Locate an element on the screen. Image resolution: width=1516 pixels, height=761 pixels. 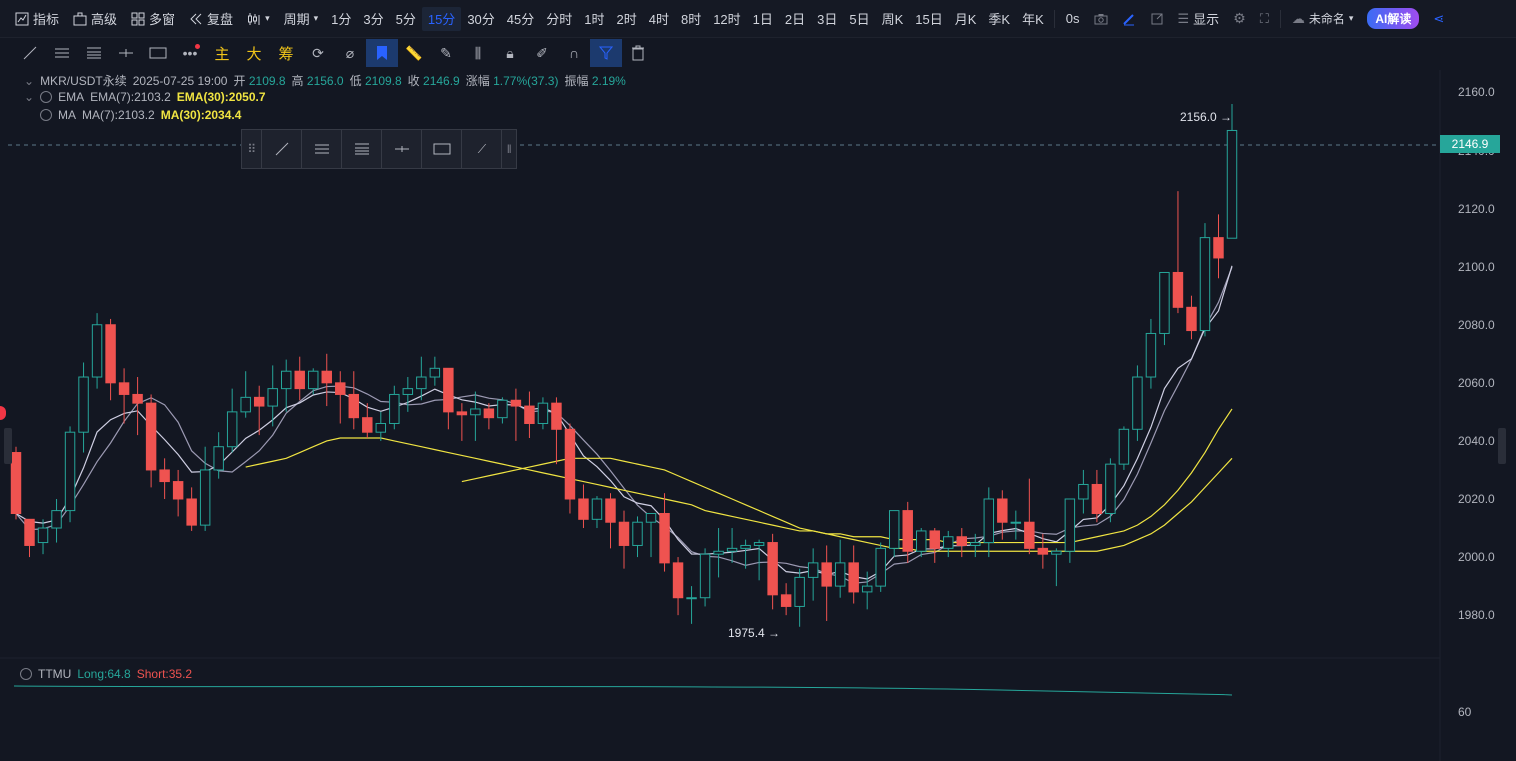
replay-button: 复盘 is located at coordinates (211, 19).